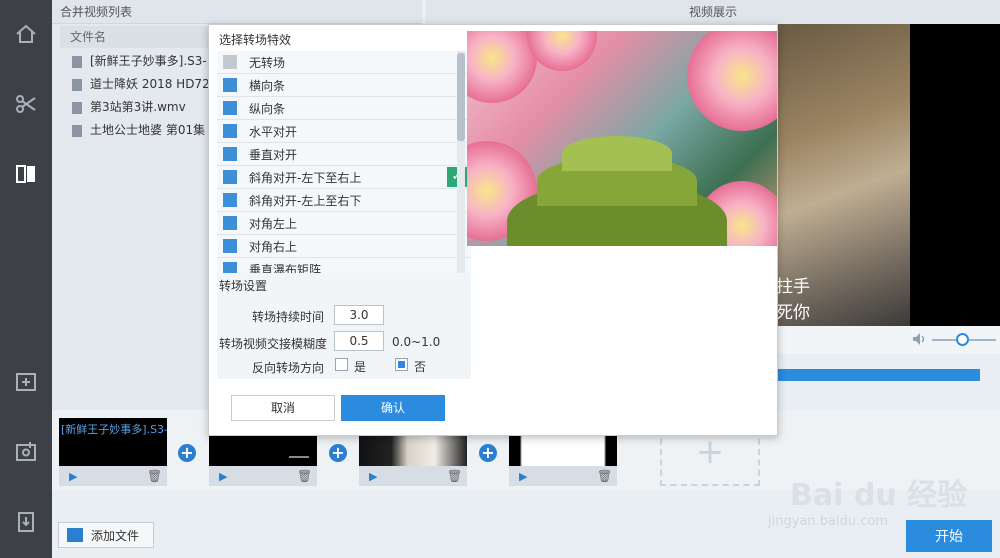  What do you see at coordinates (344, 62) in the screenshot?
I see `effect-item: 无转场` at bounding box center [344, 62].